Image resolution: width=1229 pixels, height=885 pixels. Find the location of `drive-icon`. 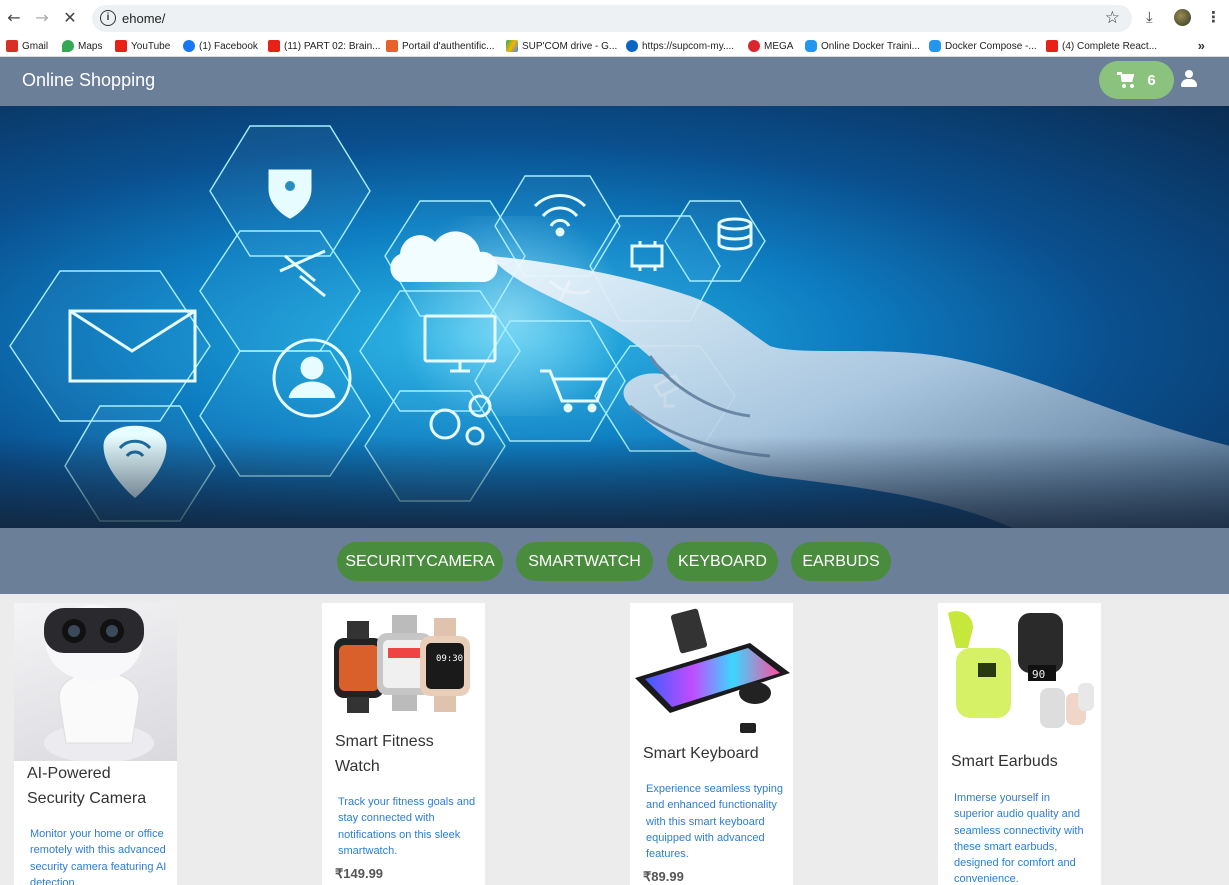

drive-icon is located at coordinates (512, 46).